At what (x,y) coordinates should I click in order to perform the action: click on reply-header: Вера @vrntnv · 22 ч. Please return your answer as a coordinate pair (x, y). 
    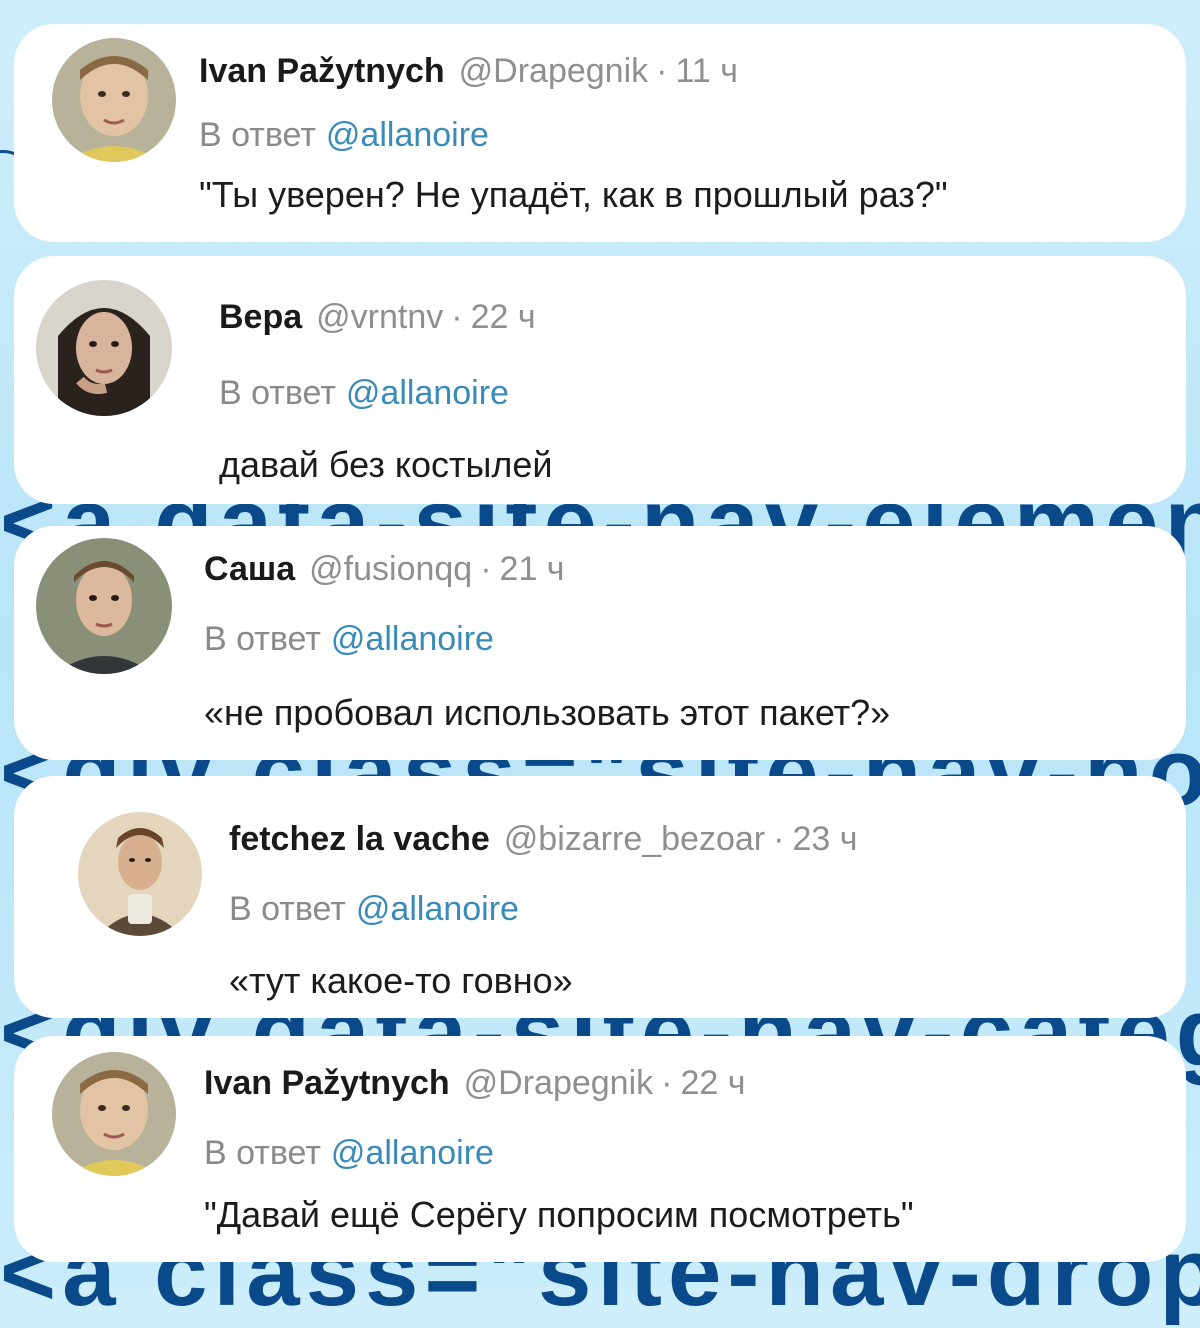
    Looking at the image, I should click on (377, 317).